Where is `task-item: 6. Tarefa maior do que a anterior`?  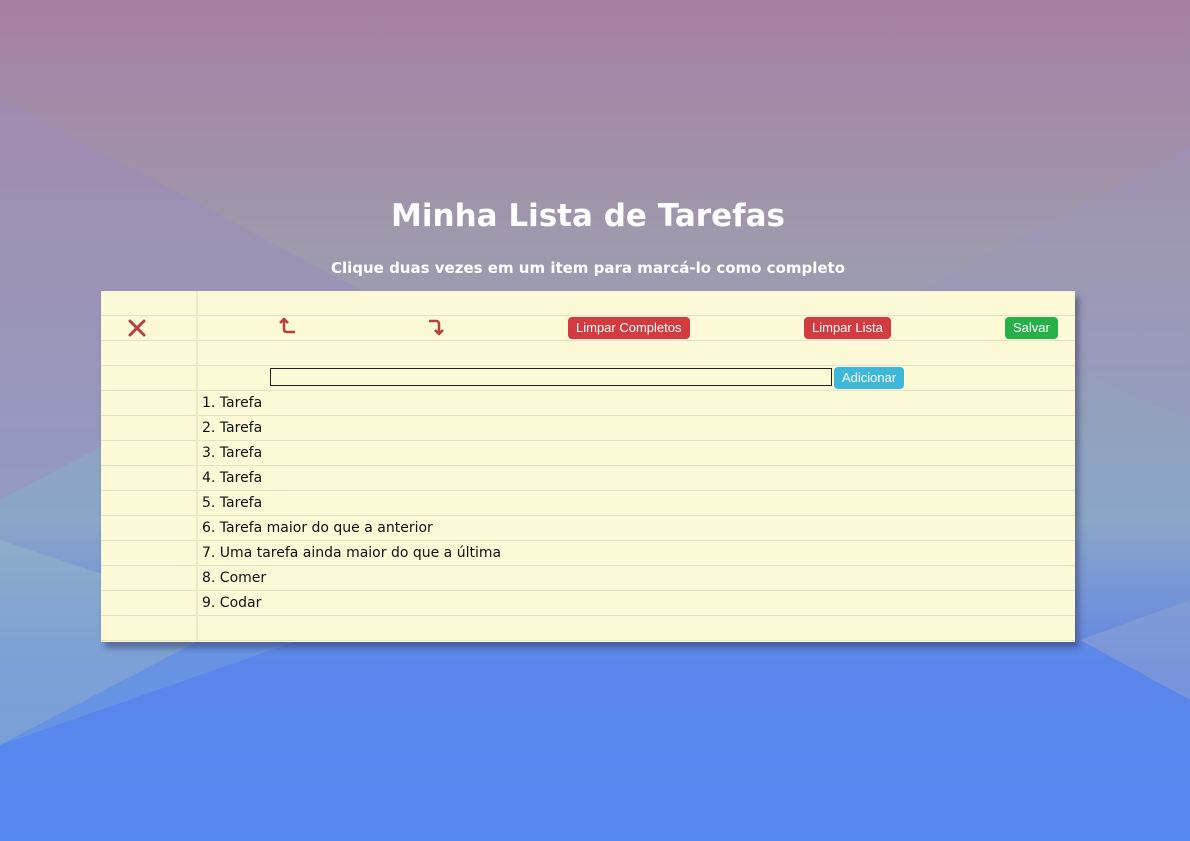
task-item: 6. Tarefa maior do que a anterior is located at coordinates (351, 528).